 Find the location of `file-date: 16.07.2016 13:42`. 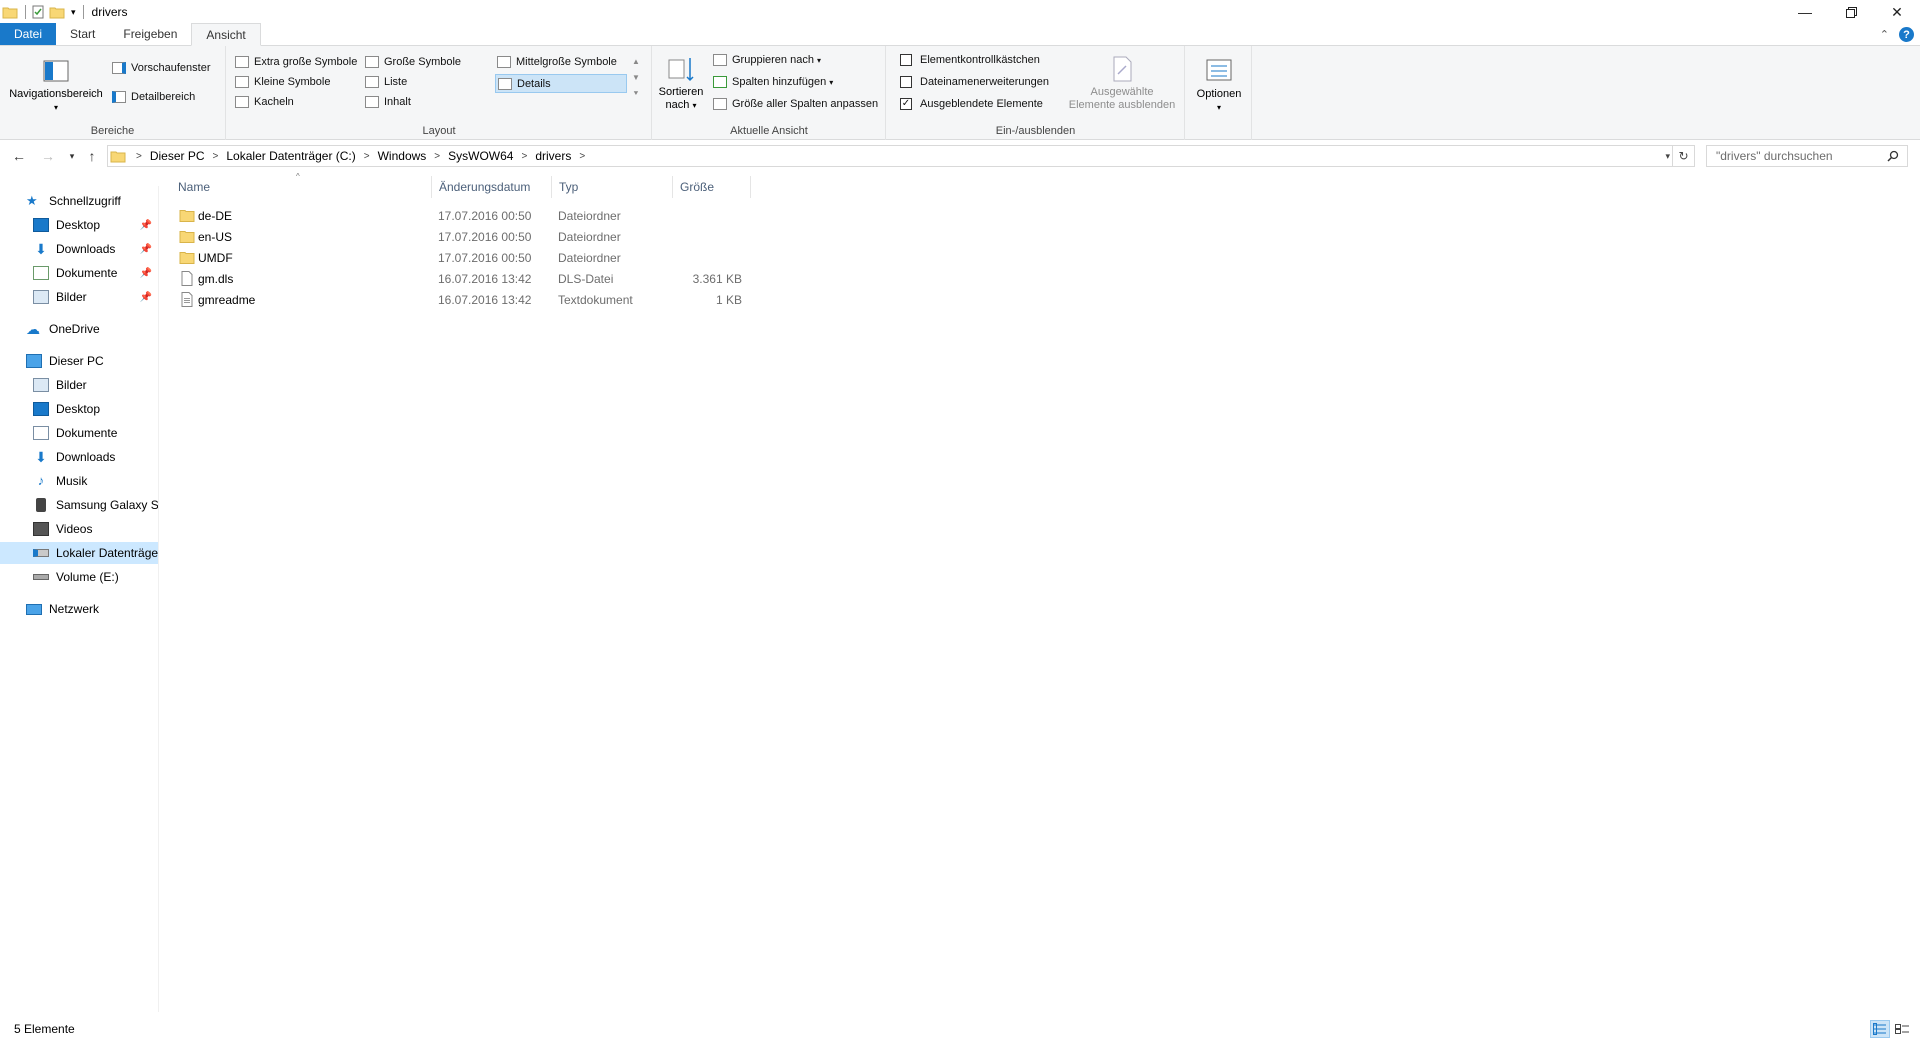

file-date: 16.07.2016 13:42 is located at coordinates (485, 299).